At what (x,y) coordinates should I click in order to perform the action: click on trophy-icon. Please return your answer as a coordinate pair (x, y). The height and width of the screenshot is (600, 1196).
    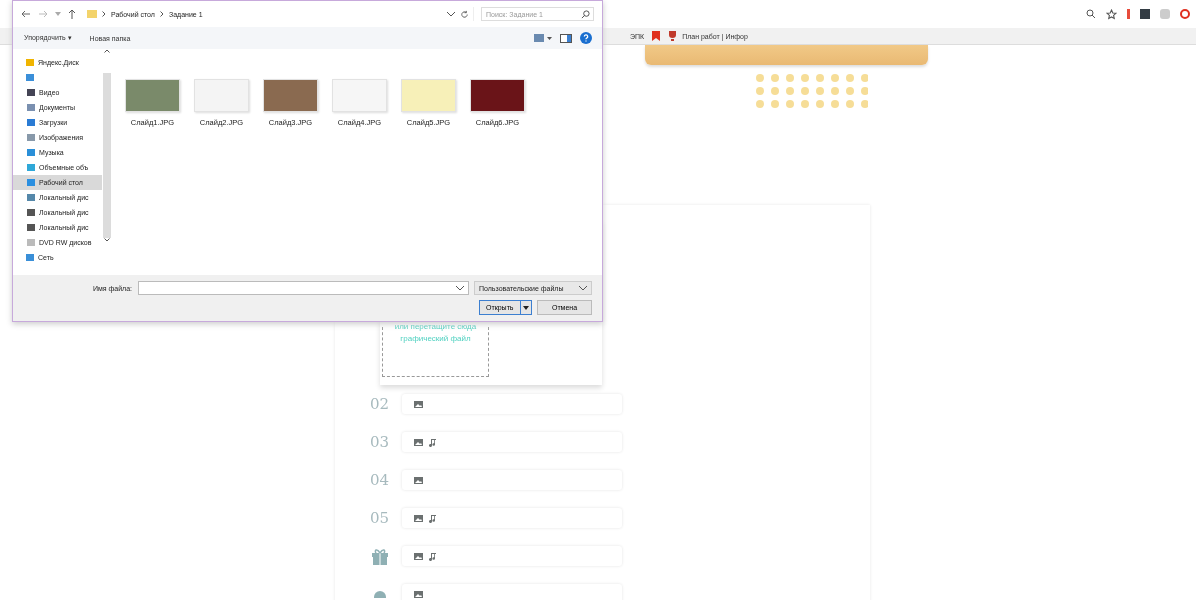
    Looking at the image, I should click on (673, 36).